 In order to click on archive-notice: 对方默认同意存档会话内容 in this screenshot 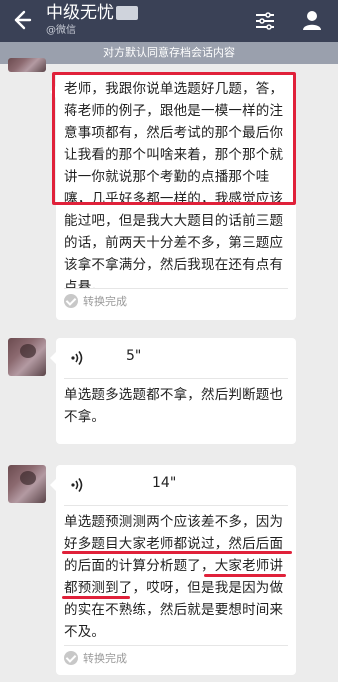, I will do `click(169, 53)`.